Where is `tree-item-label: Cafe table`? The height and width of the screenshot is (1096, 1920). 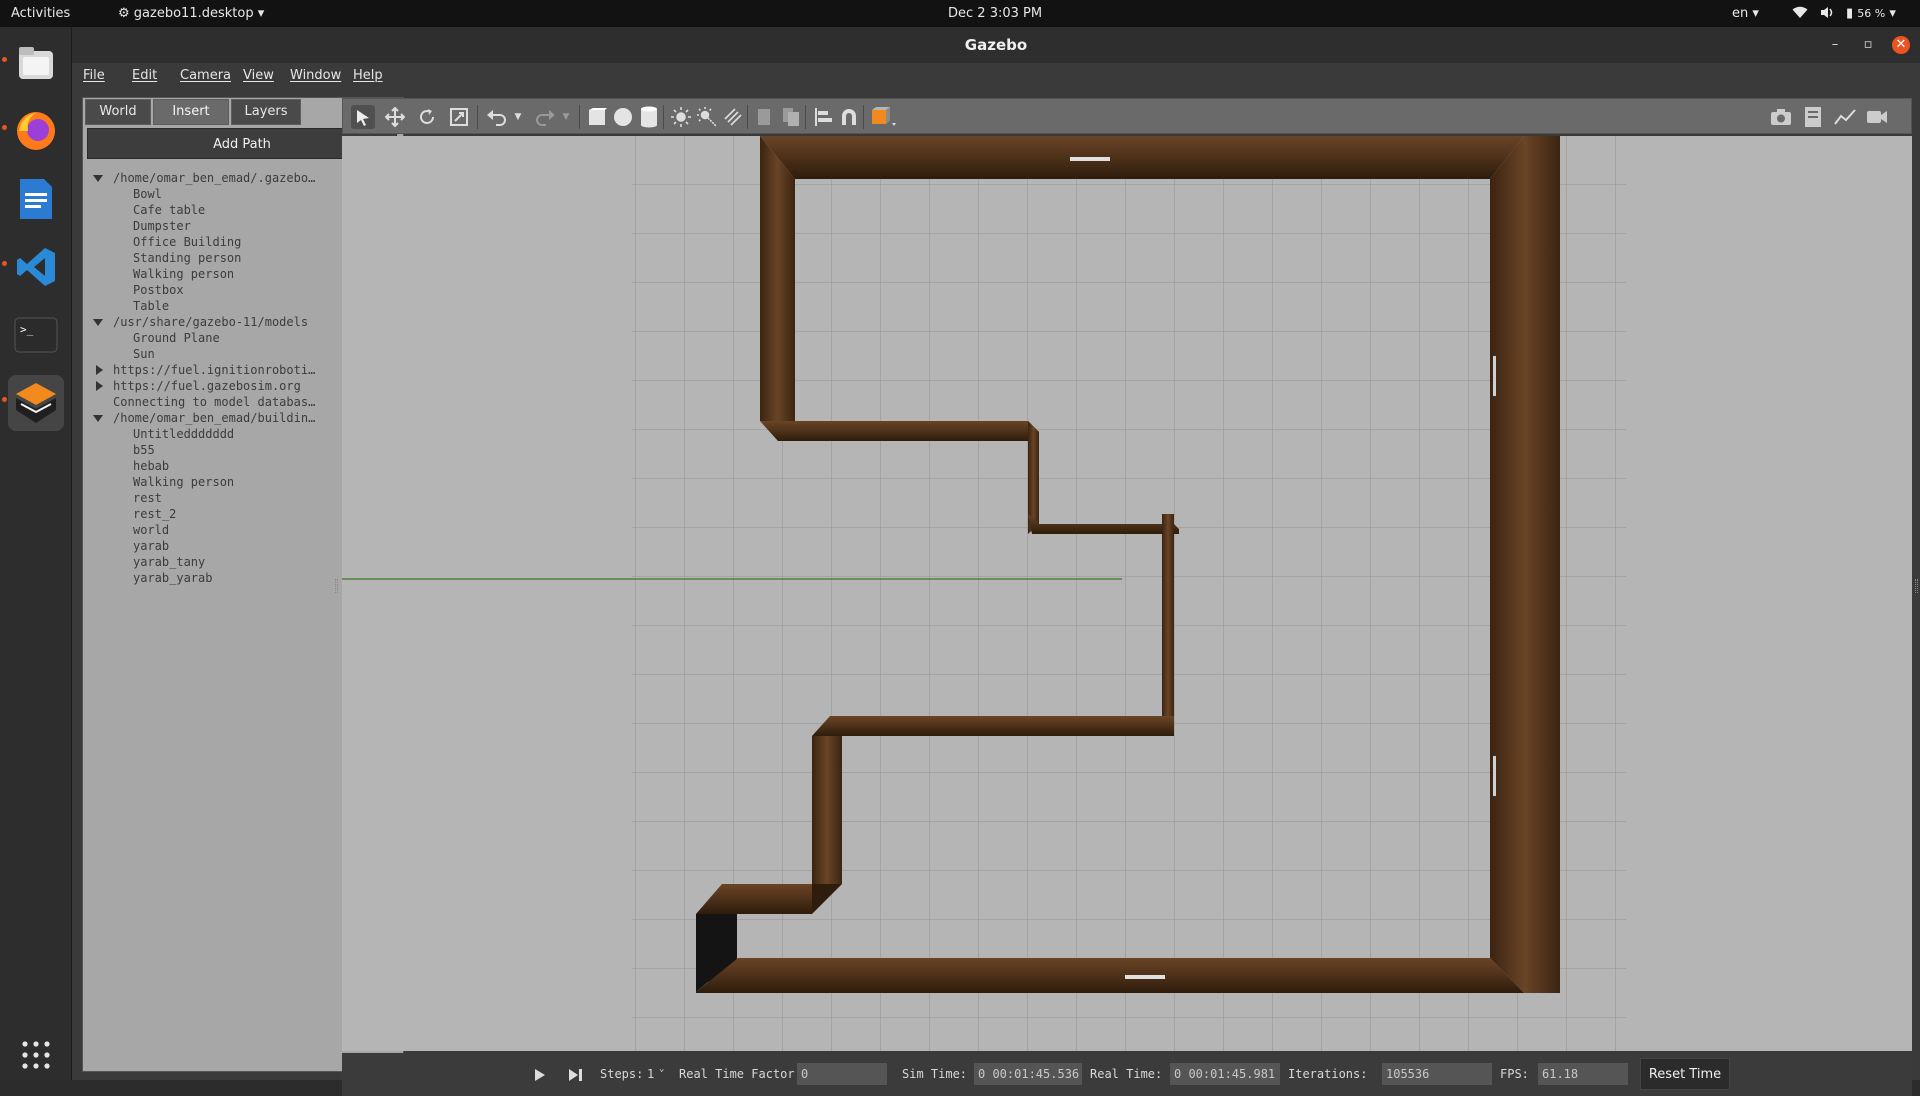 tree-item-label: Cafe table is located at coordinates (169, 210).